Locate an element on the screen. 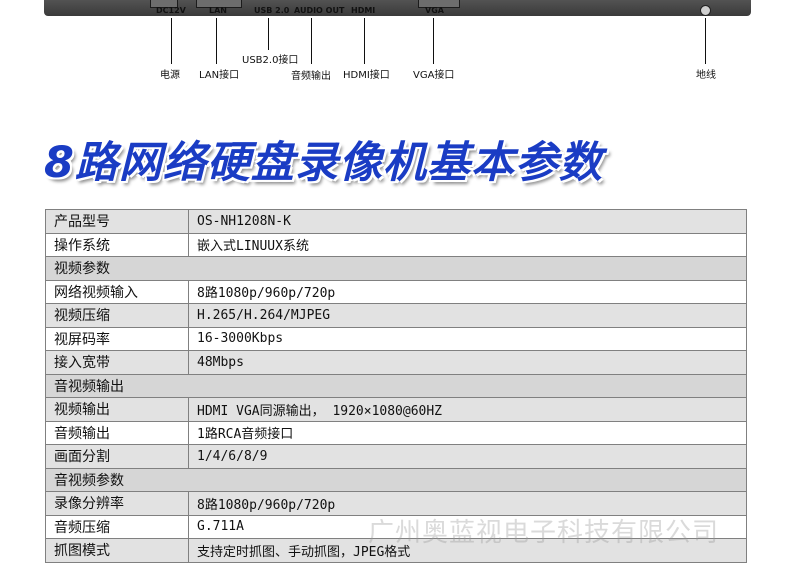 The height and width of the screenshot is (563, 790). spec-section-title: 音视频参数 is located at coordinates (396, 479).